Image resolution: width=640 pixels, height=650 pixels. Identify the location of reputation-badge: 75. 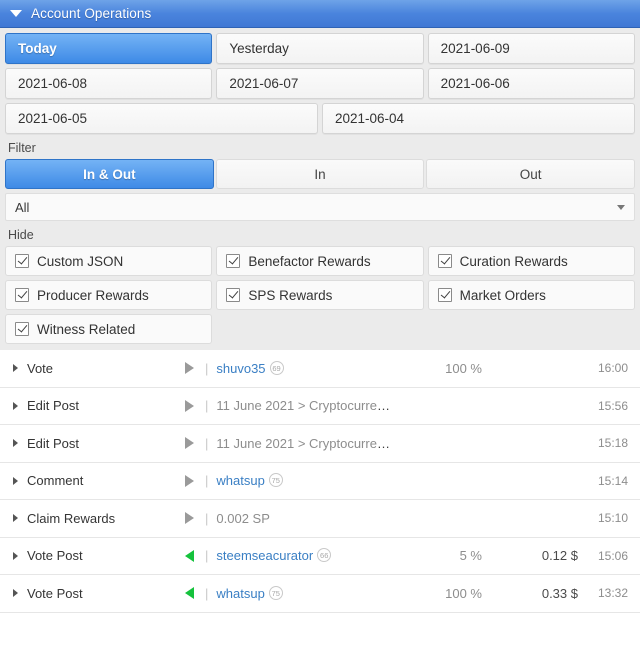
(275, 592).